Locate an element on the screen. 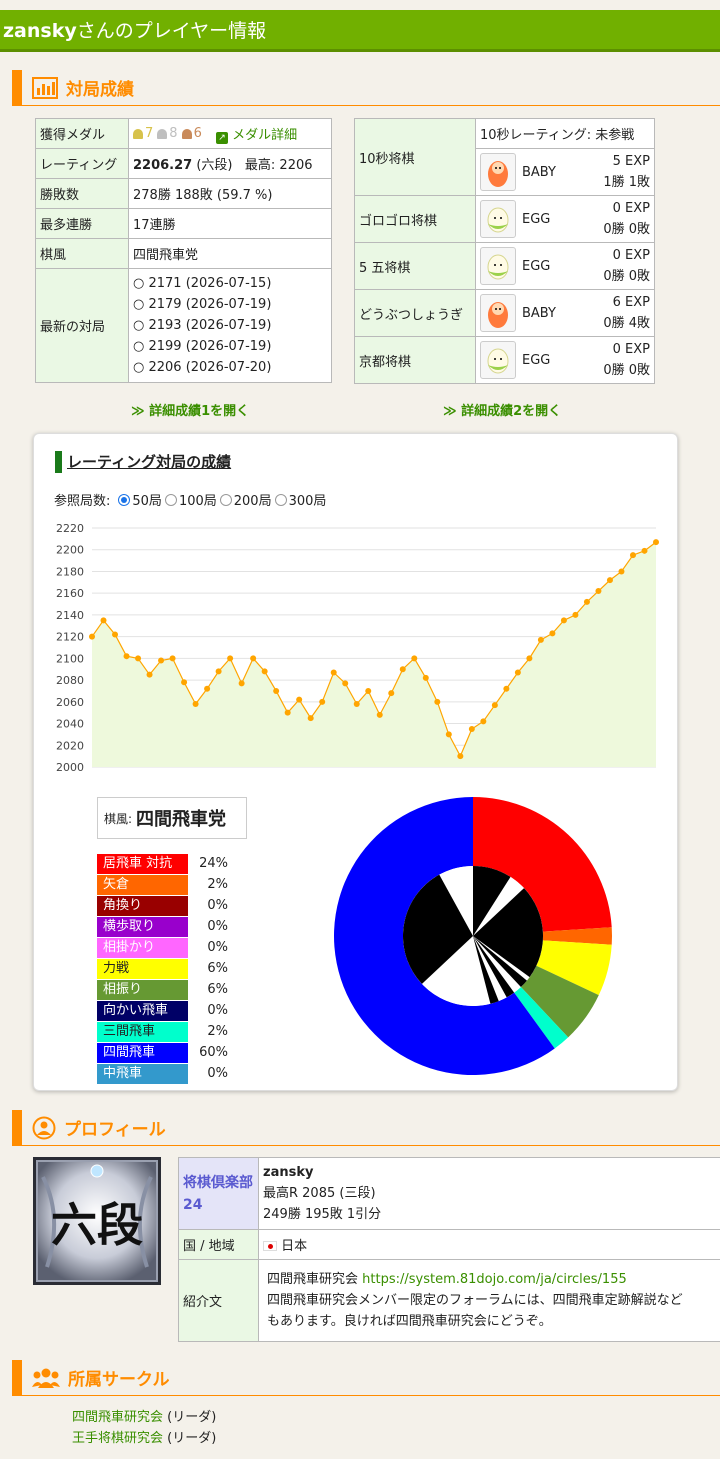 Image resolution: width=720 pixels, height=1459 pixels. legend-percent: 6% is located at coordinates (217, 968).